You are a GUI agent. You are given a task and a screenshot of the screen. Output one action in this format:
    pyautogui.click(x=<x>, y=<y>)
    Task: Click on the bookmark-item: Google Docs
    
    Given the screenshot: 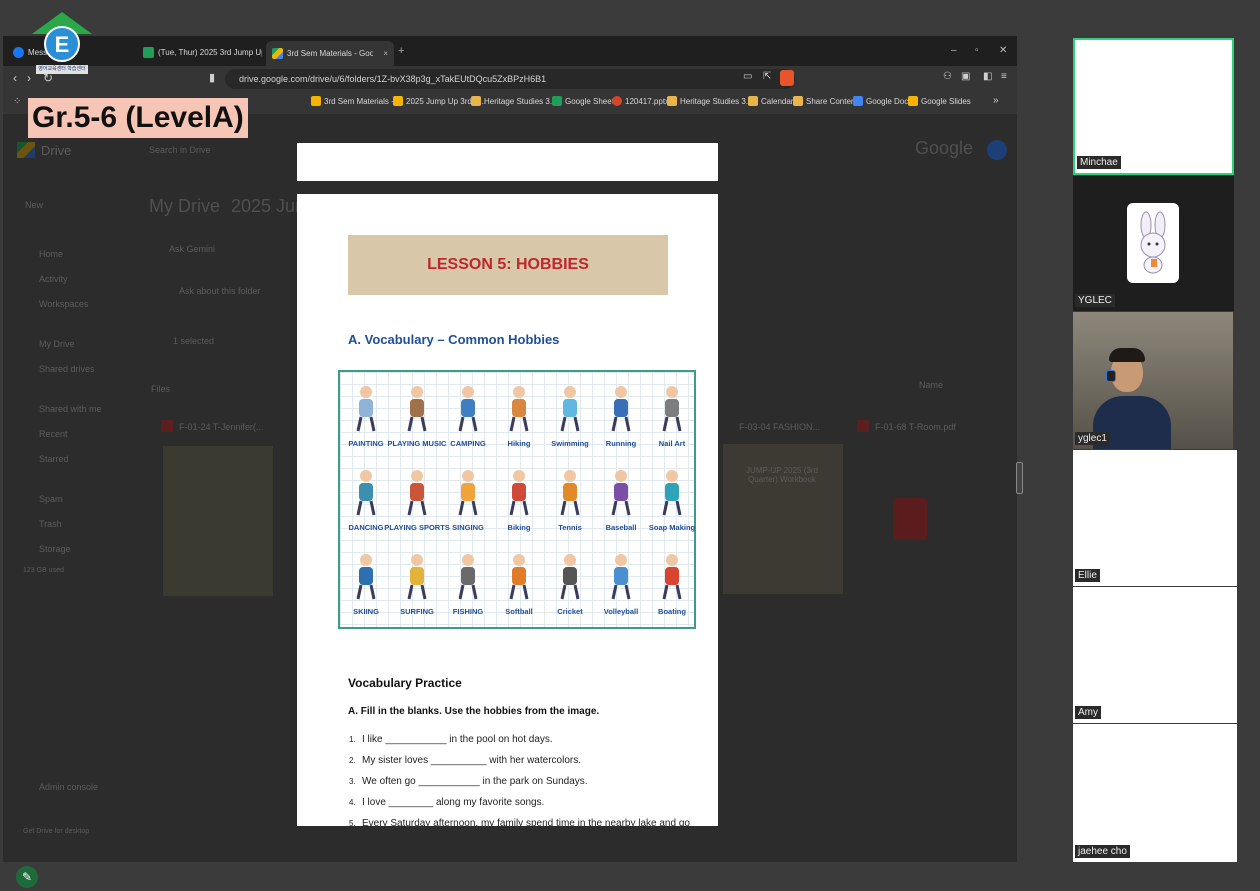 What is the action you would take?
    pyautogui.click(x=882, y=101)
    